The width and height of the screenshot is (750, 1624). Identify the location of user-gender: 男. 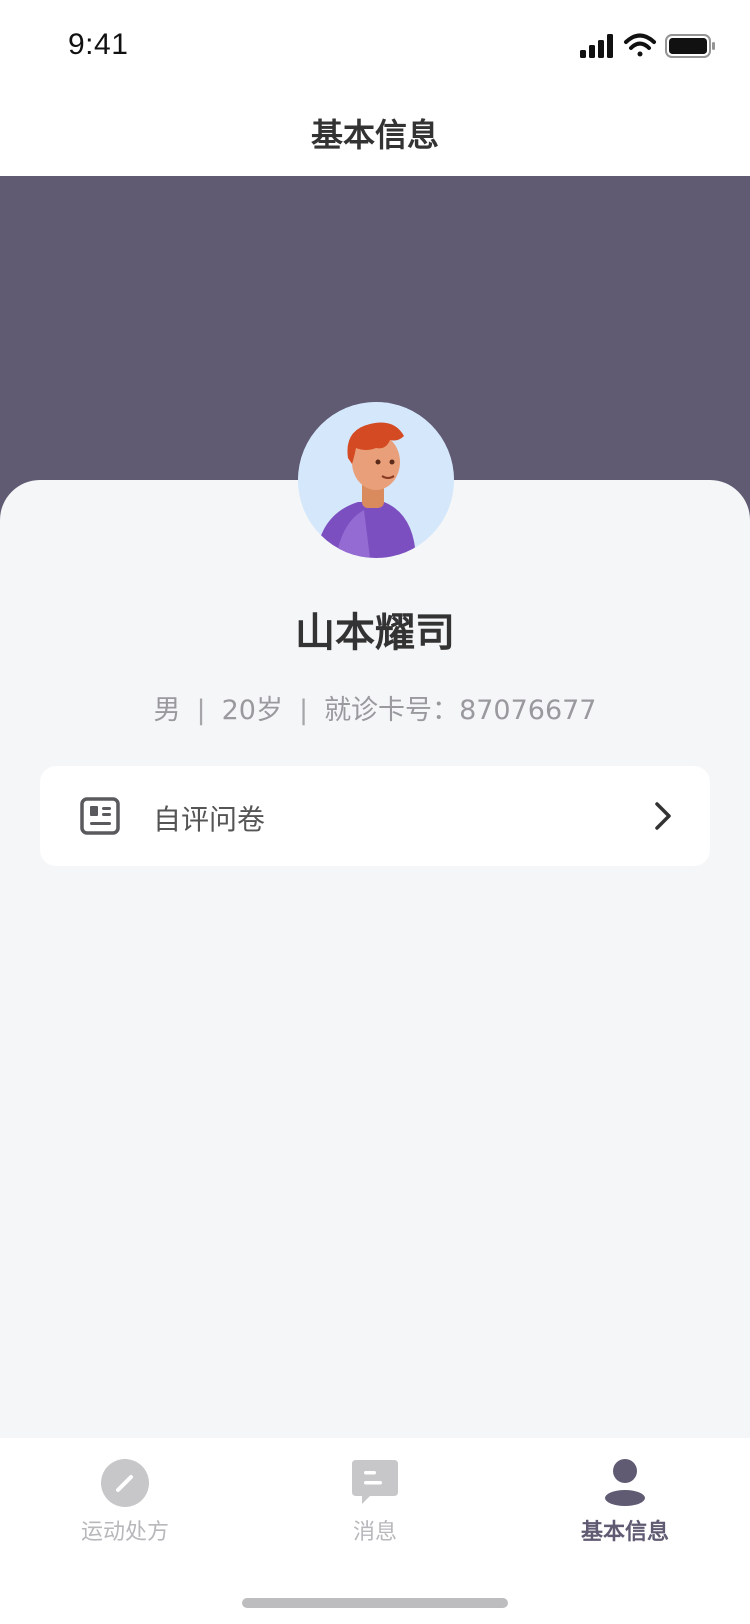
(167, 710).